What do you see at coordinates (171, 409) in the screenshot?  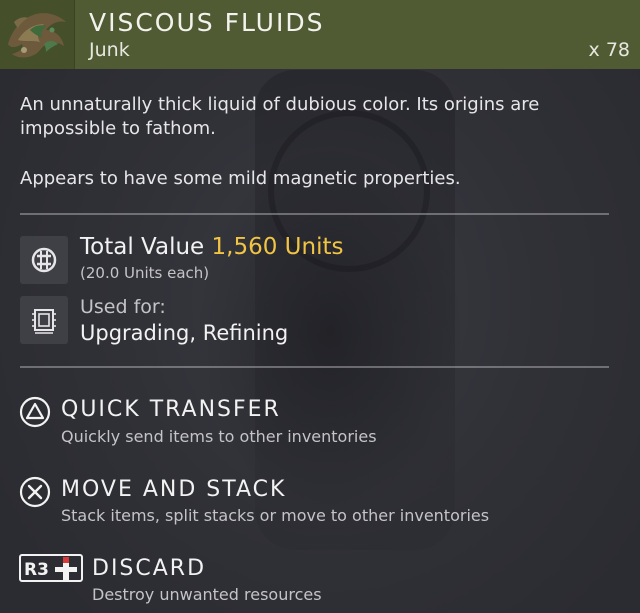 I see `quick-transfer-action: QUICK TRANSFER` at bounding box center [171, 409].